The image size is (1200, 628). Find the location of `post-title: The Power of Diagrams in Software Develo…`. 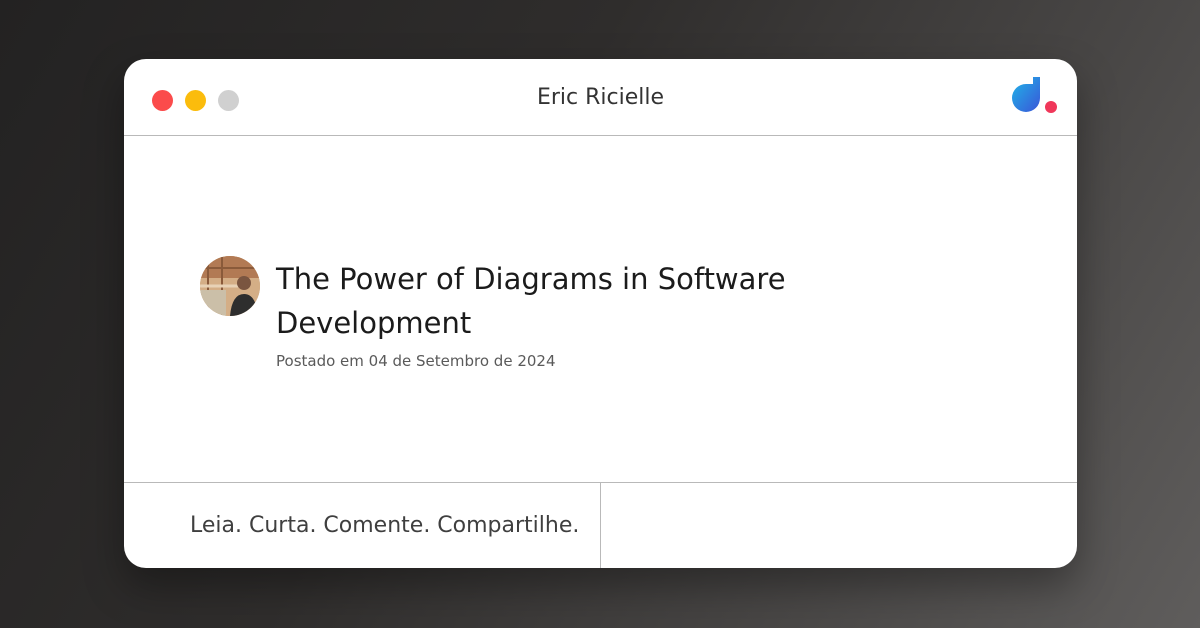

post-title: The Power of Diagrams in Software Develo… is located at coordinates (596, 301).